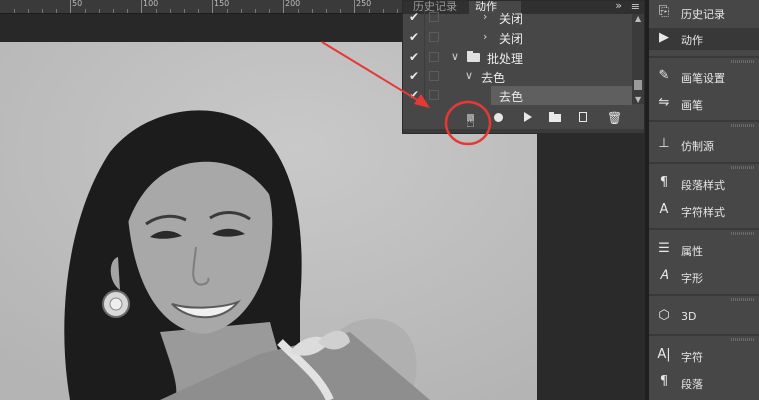 The width and height of the screenshot is (759, 400). I want to click on action-label: 去色, so click(493, 78).